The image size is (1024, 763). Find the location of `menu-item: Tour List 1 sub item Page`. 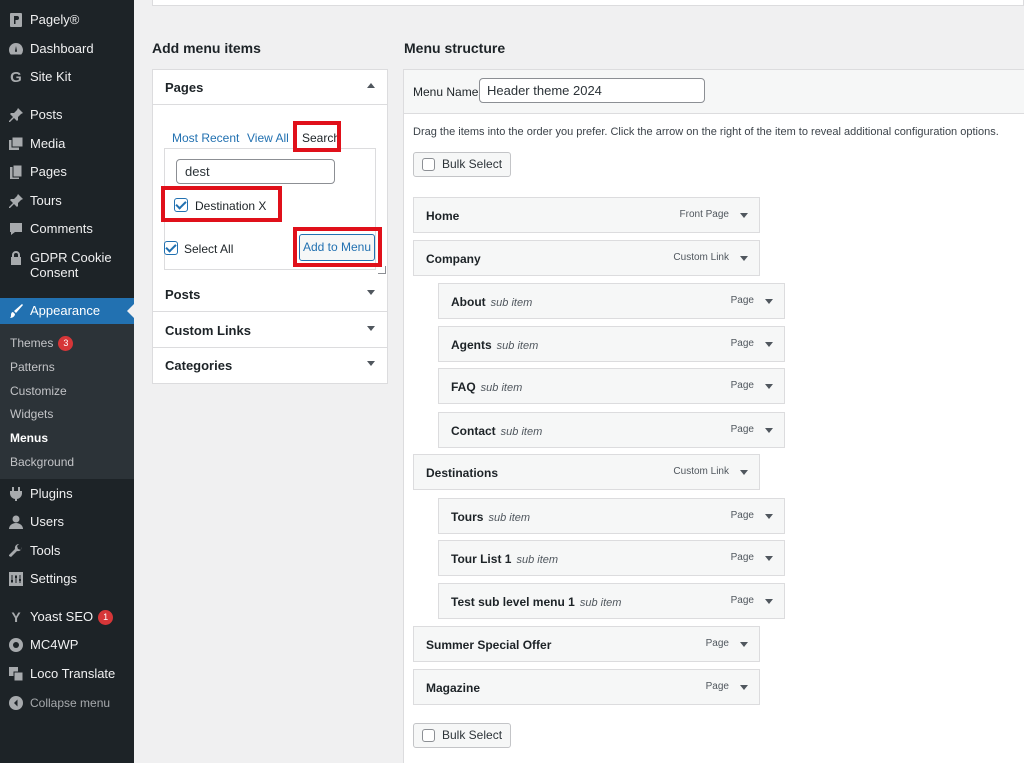

menu-item: Tour List 1 sub item Page is located at coordinates (611, 558).